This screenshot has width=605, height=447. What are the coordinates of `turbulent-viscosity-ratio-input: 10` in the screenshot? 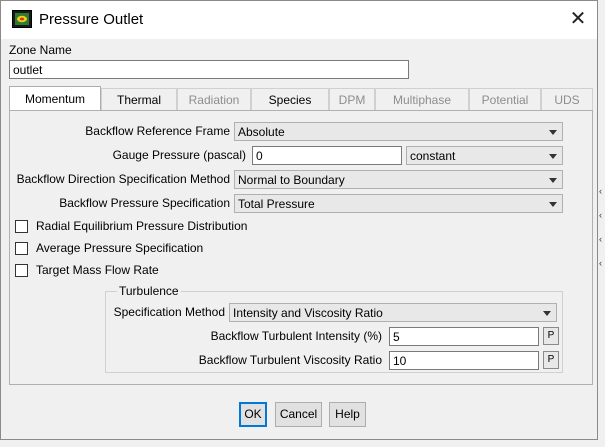 It's located at (464, 360).